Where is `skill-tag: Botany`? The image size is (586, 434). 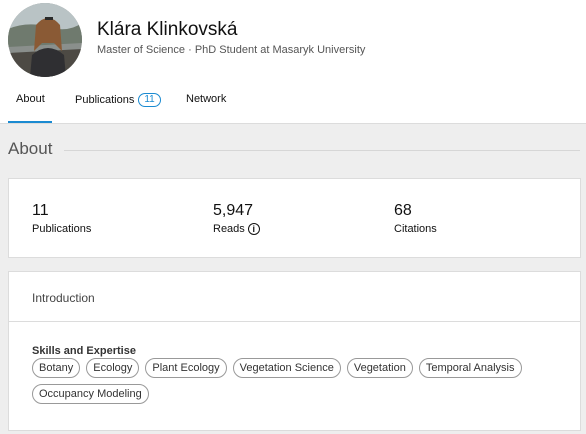
skill-tag: Botany is located at coordinates (56, 368).